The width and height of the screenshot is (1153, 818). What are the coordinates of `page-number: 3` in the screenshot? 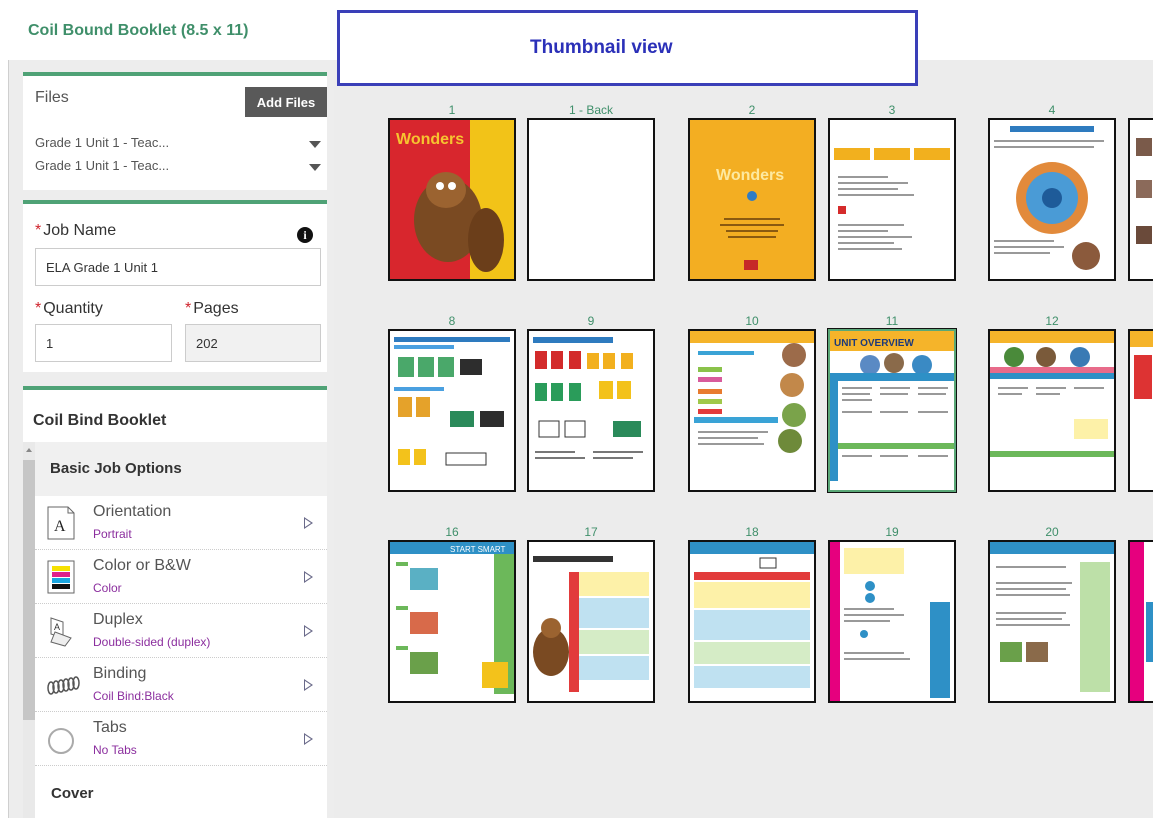 It's located at (892, 110).